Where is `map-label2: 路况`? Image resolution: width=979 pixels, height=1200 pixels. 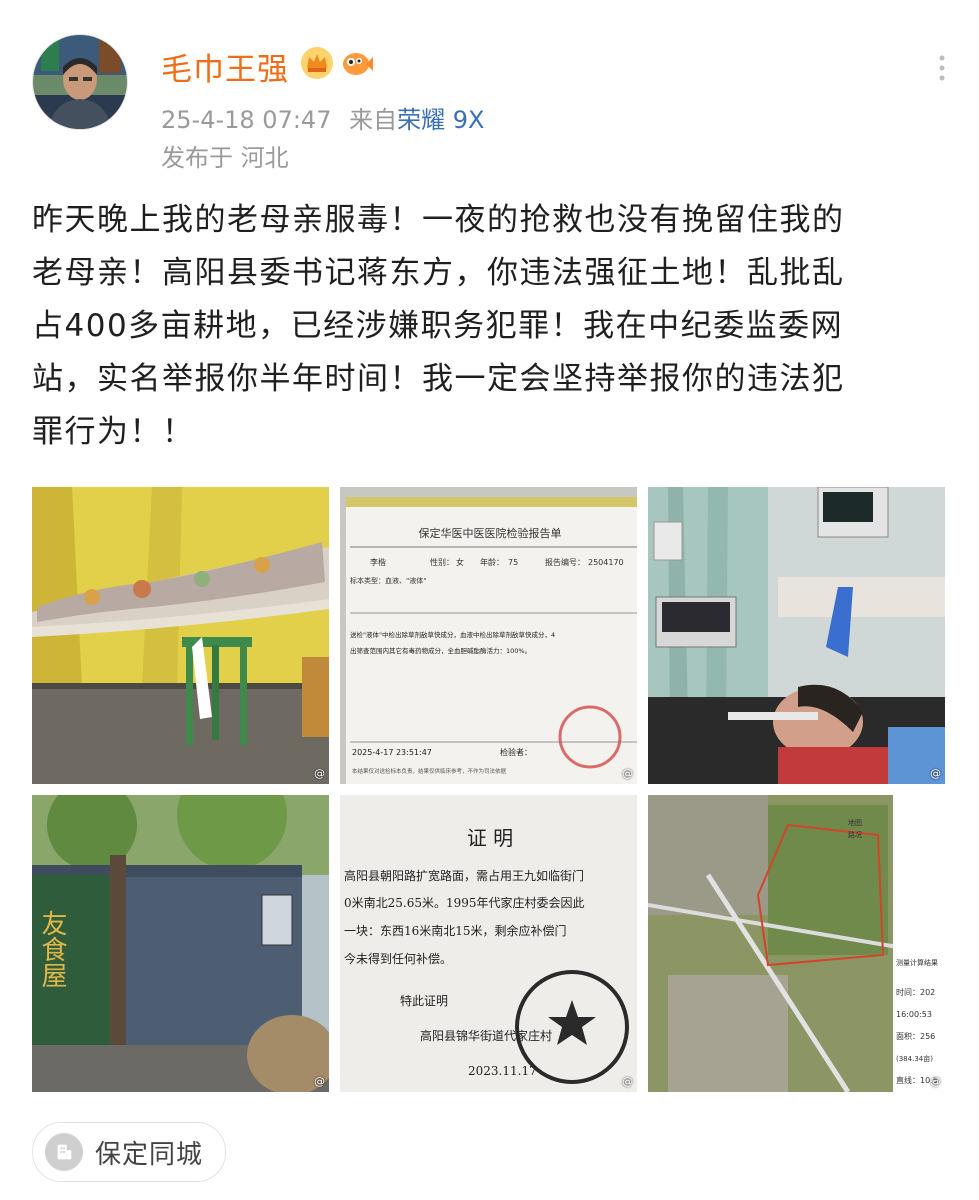
map-label2: 路况 is located at coordinates (855, 834).